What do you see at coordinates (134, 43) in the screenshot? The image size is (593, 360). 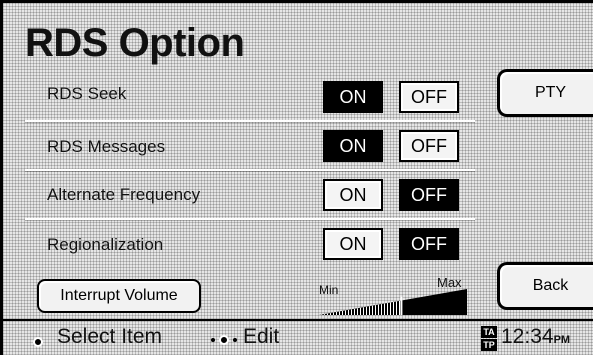 I see `page-title: RDS Option` at bounding box center [134, 43].